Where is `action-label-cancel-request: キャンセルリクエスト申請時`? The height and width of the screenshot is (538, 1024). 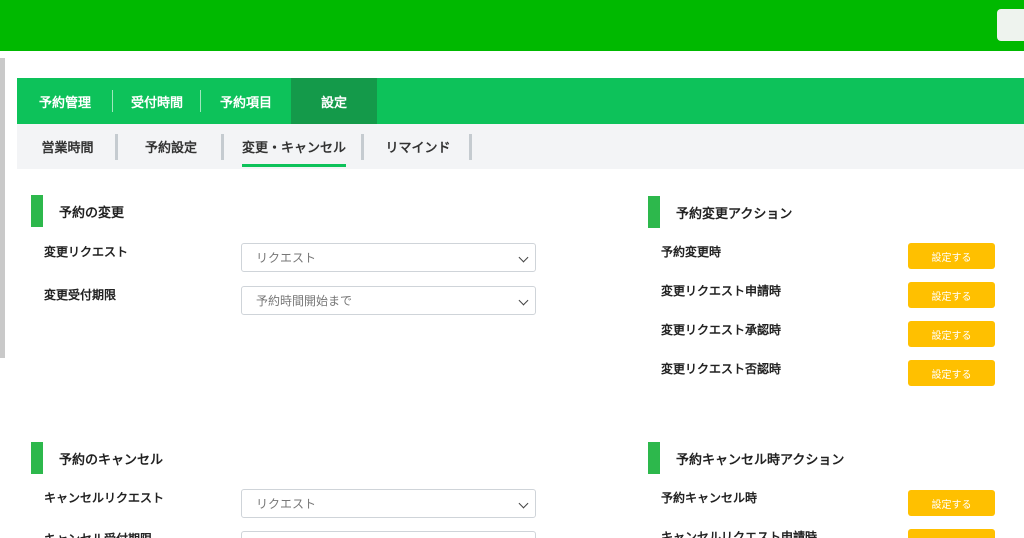
action-label-cancel-request: キャンセルリクエスト申請時 is located at coordinates (739, 534).